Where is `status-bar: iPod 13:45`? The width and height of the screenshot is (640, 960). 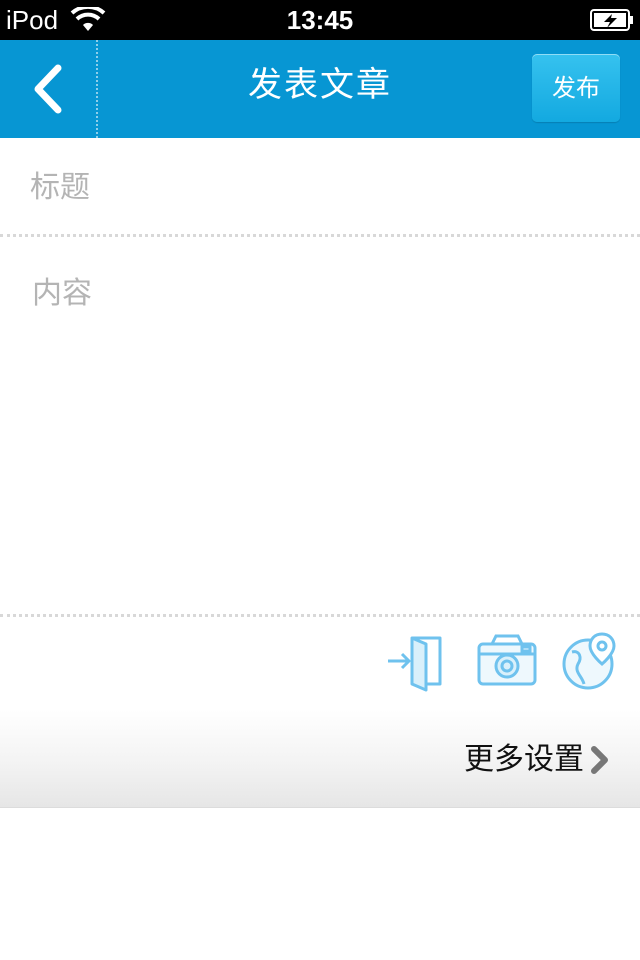
status-bar: iPod 13:45 is located at coordinates (320, 20).